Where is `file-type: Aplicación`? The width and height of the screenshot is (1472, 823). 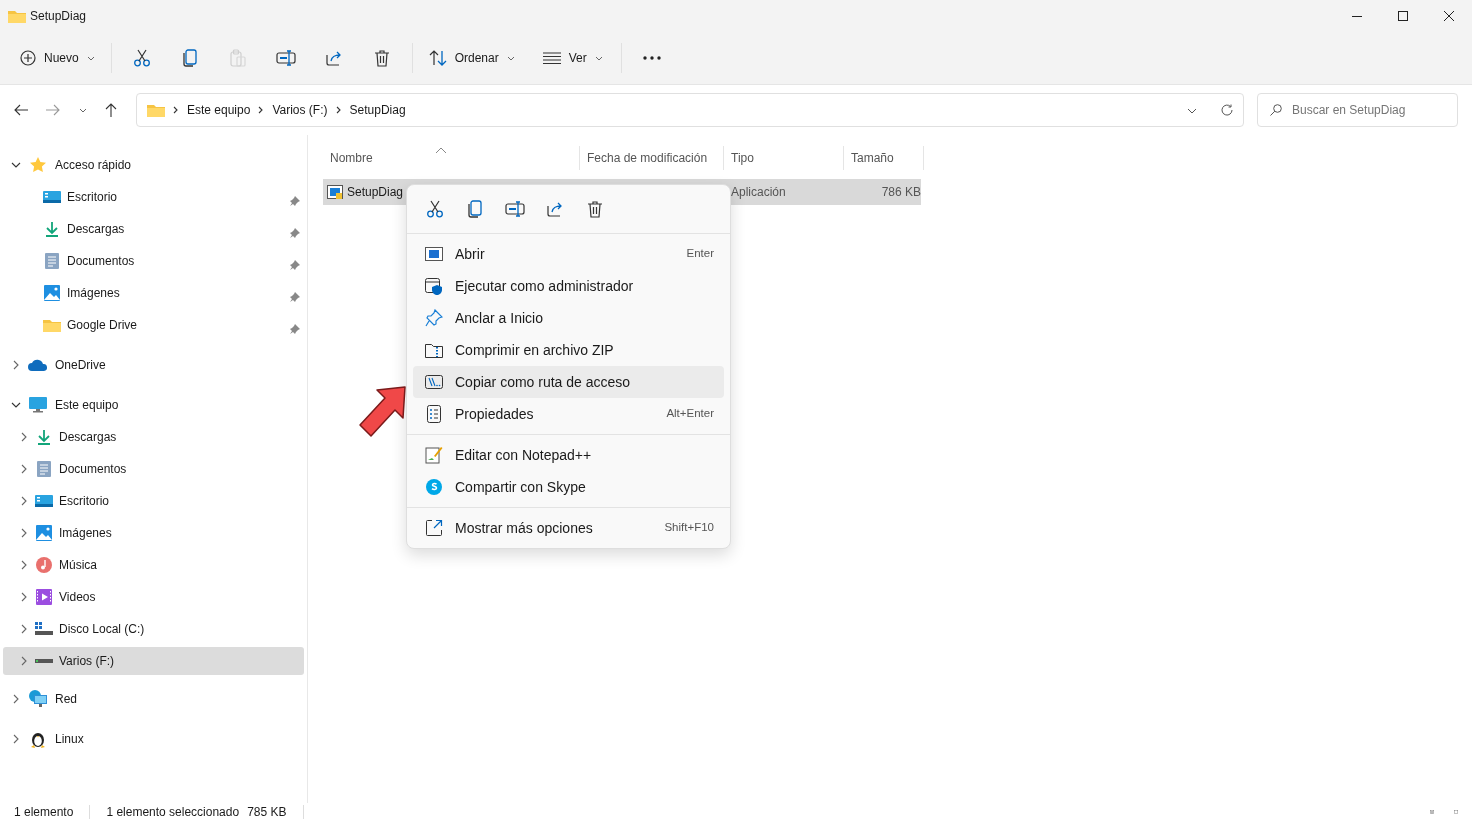 file-type: Aplicación is located at coordinates (759, 192).